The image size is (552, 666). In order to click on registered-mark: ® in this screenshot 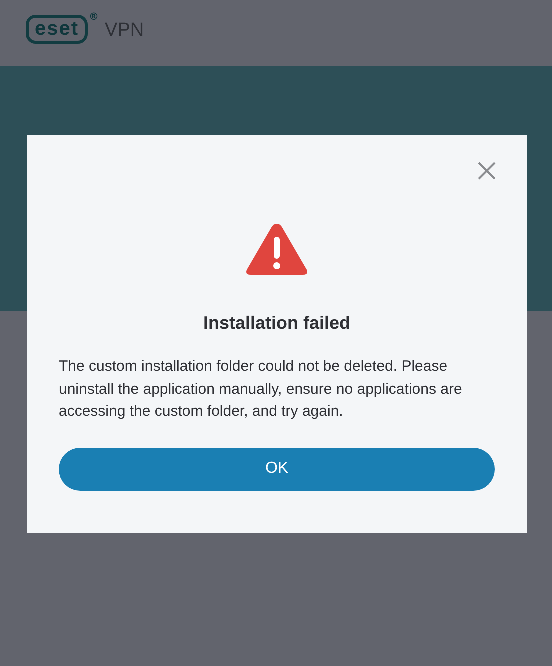, I will do `click(94, 17)`.